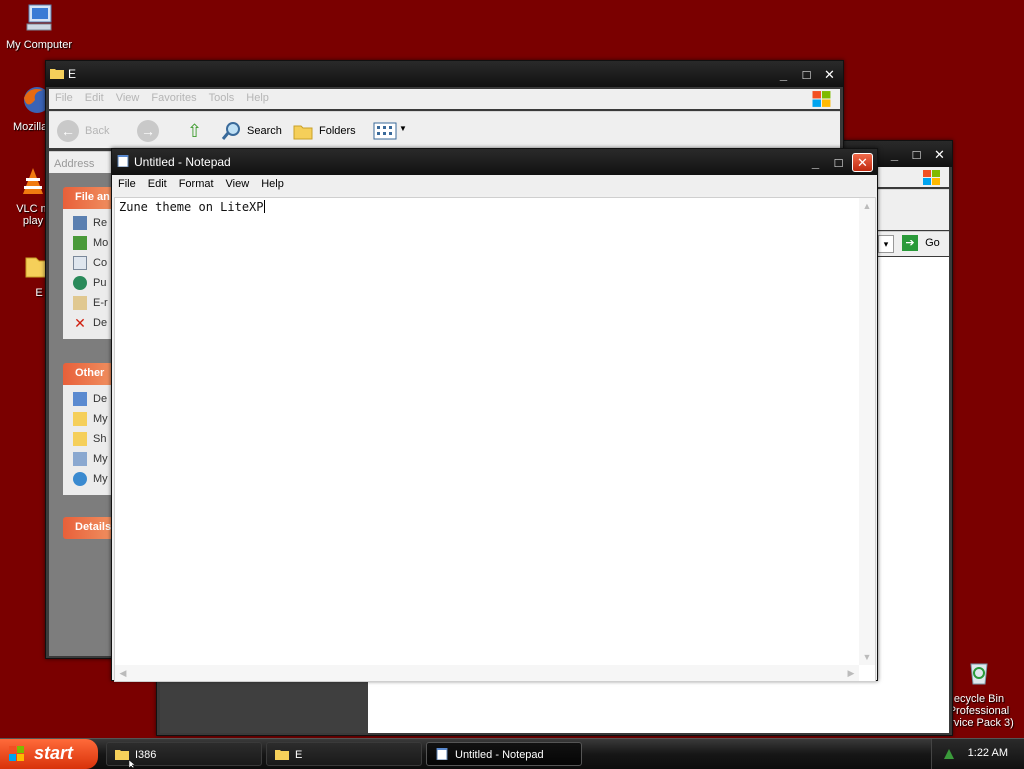  I want to click on delete-x-icon: ✕, so click(80, 323).